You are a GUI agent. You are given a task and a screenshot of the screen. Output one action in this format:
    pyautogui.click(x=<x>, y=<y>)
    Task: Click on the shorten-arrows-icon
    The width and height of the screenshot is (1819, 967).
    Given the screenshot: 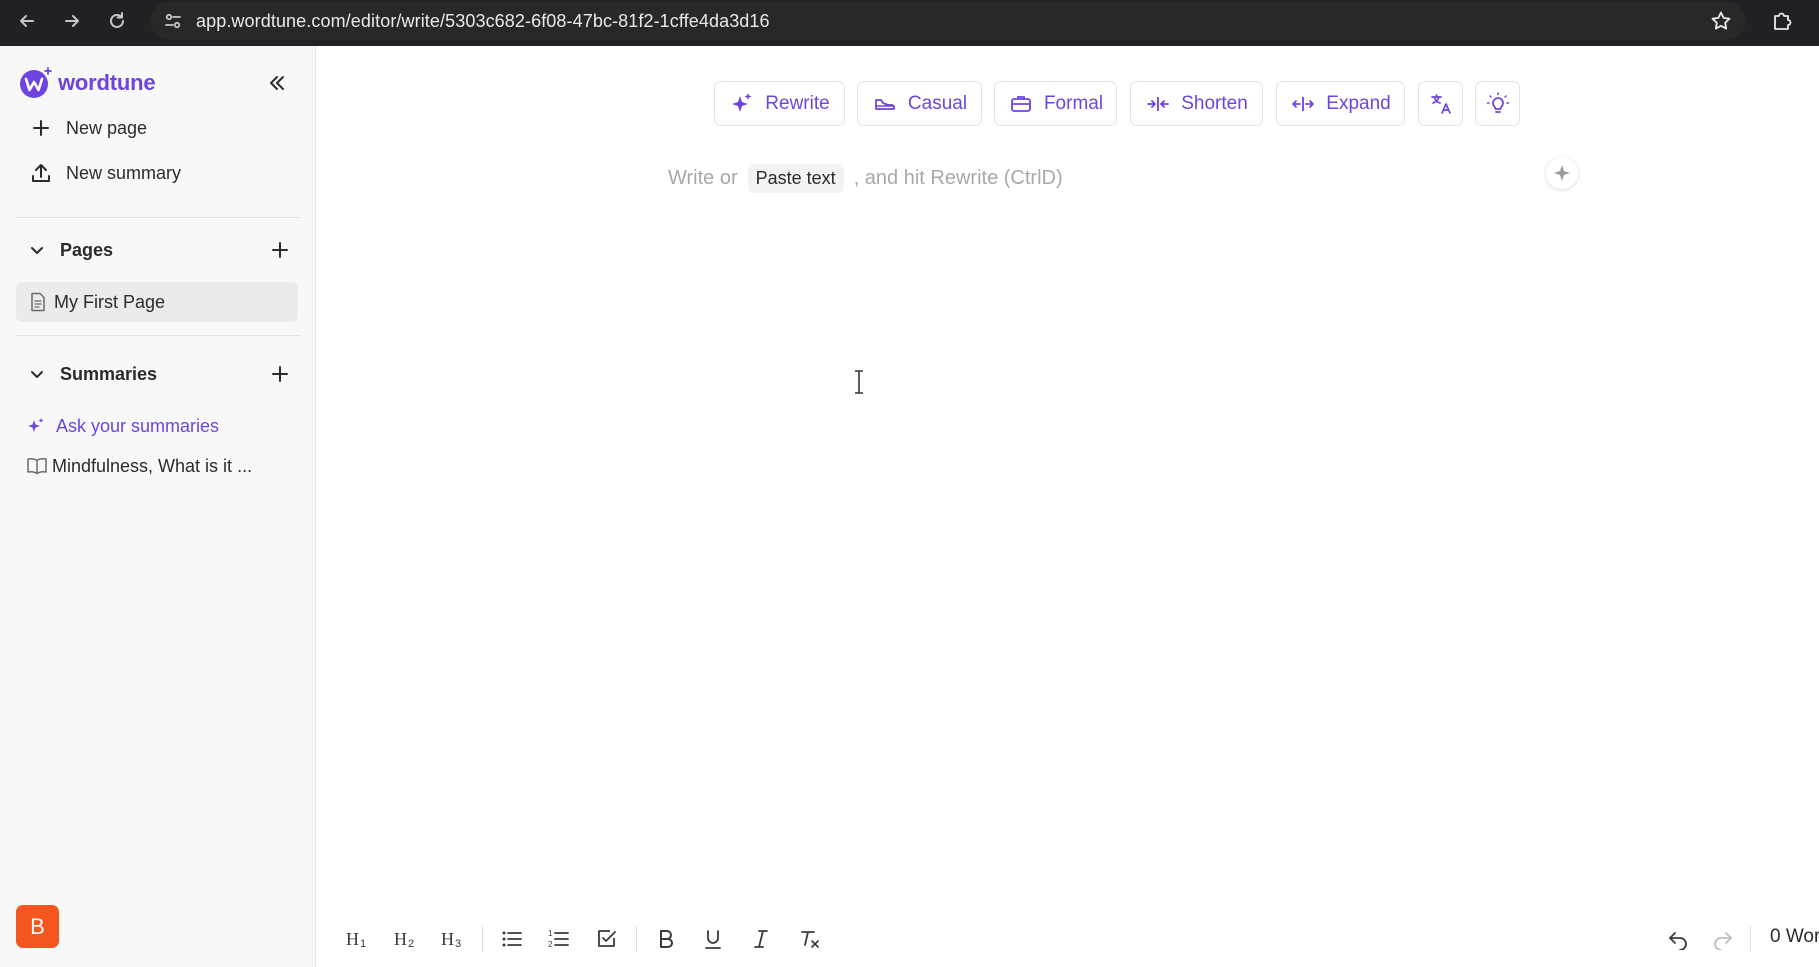 What is the action you would take?
    pyautogui.click(x=1158, y=104)
    